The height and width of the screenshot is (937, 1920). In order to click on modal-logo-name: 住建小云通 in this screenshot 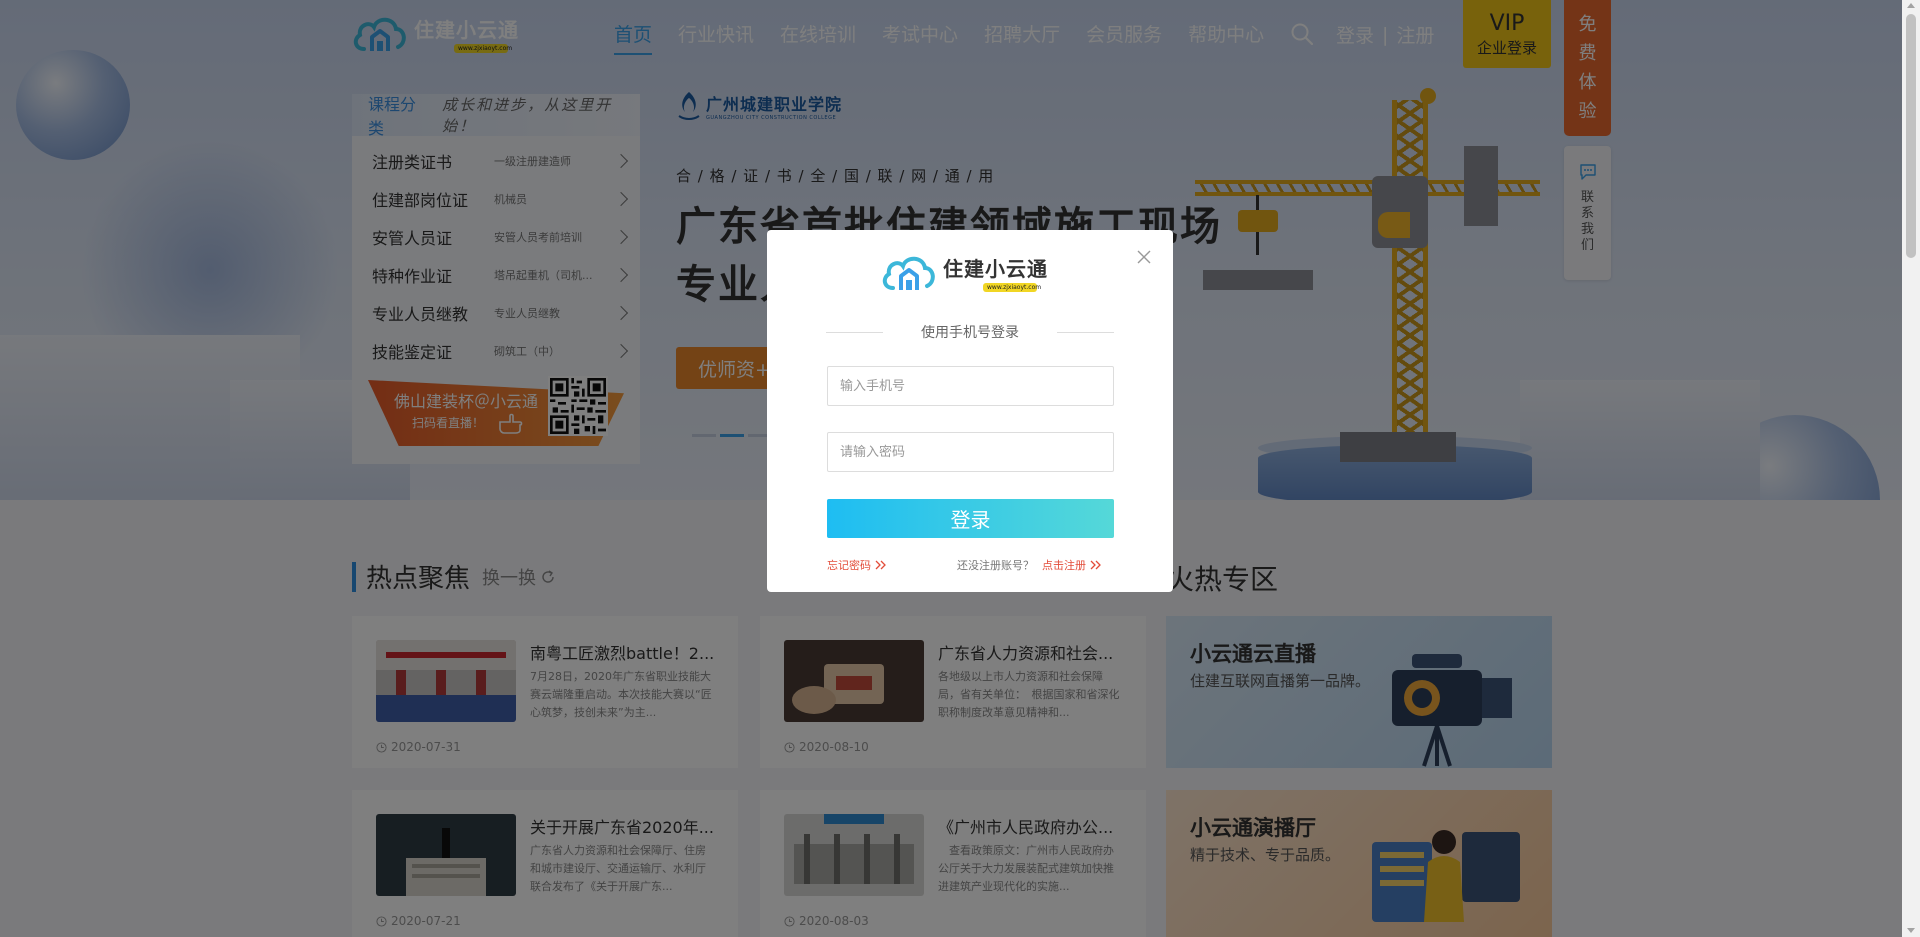, I will do `click(995, 268)`.